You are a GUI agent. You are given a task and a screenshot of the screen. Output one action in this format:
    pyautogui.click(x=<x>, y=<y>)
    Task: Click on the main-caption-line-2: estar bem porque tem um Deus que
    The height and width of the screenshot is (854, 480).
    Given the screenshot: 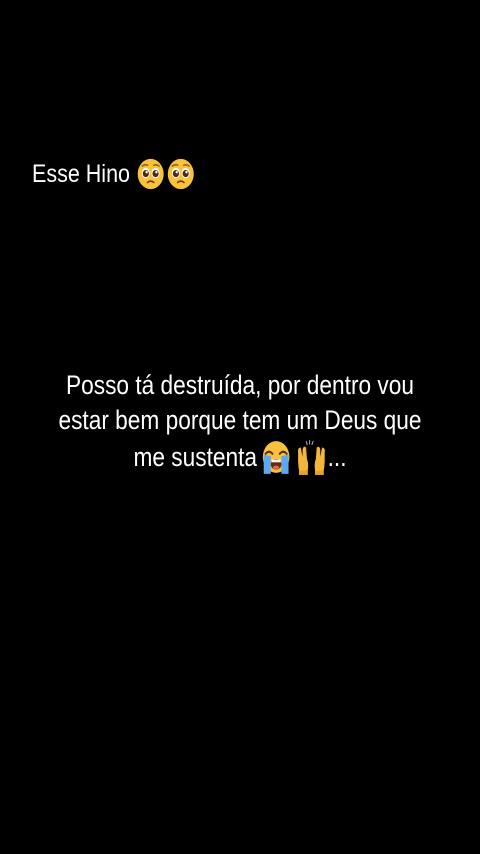 What is the action you would take?
    pyautogui.click(x=240, y=420)
    